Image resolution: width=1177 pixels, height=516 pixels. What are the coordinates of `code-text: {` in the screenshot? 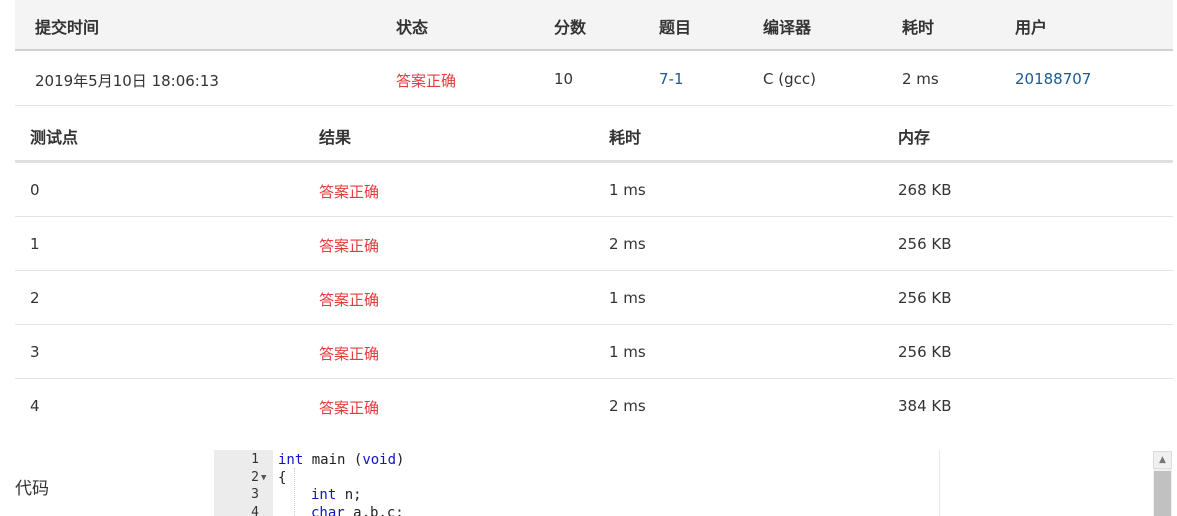 It's located at (282, 478).